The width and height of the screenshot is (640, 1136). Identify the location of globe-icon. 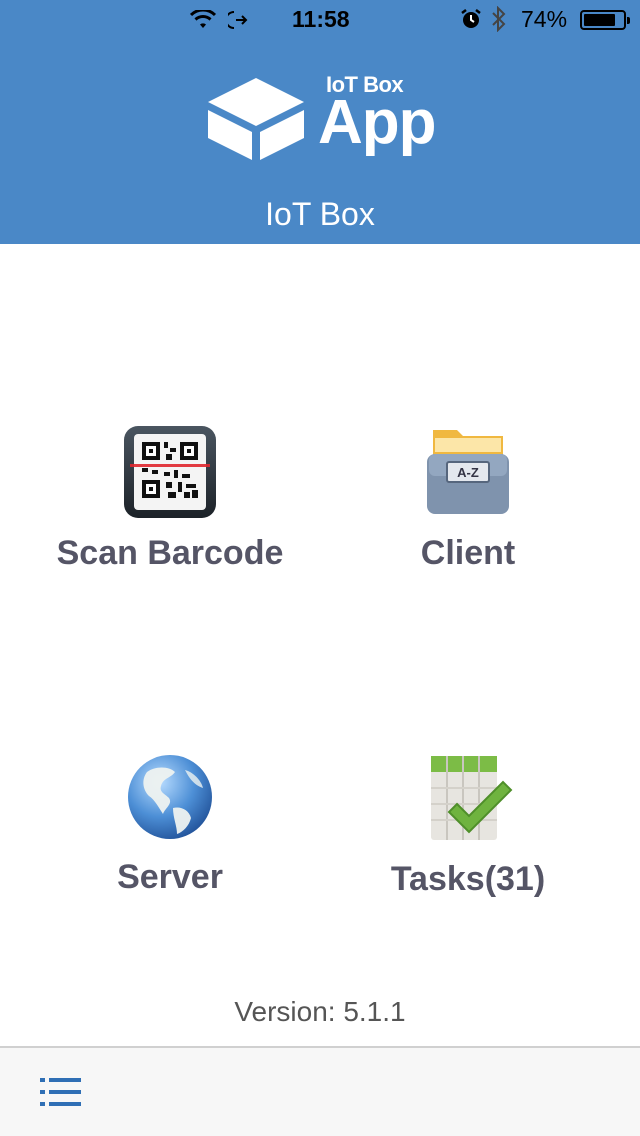
(170, 797).